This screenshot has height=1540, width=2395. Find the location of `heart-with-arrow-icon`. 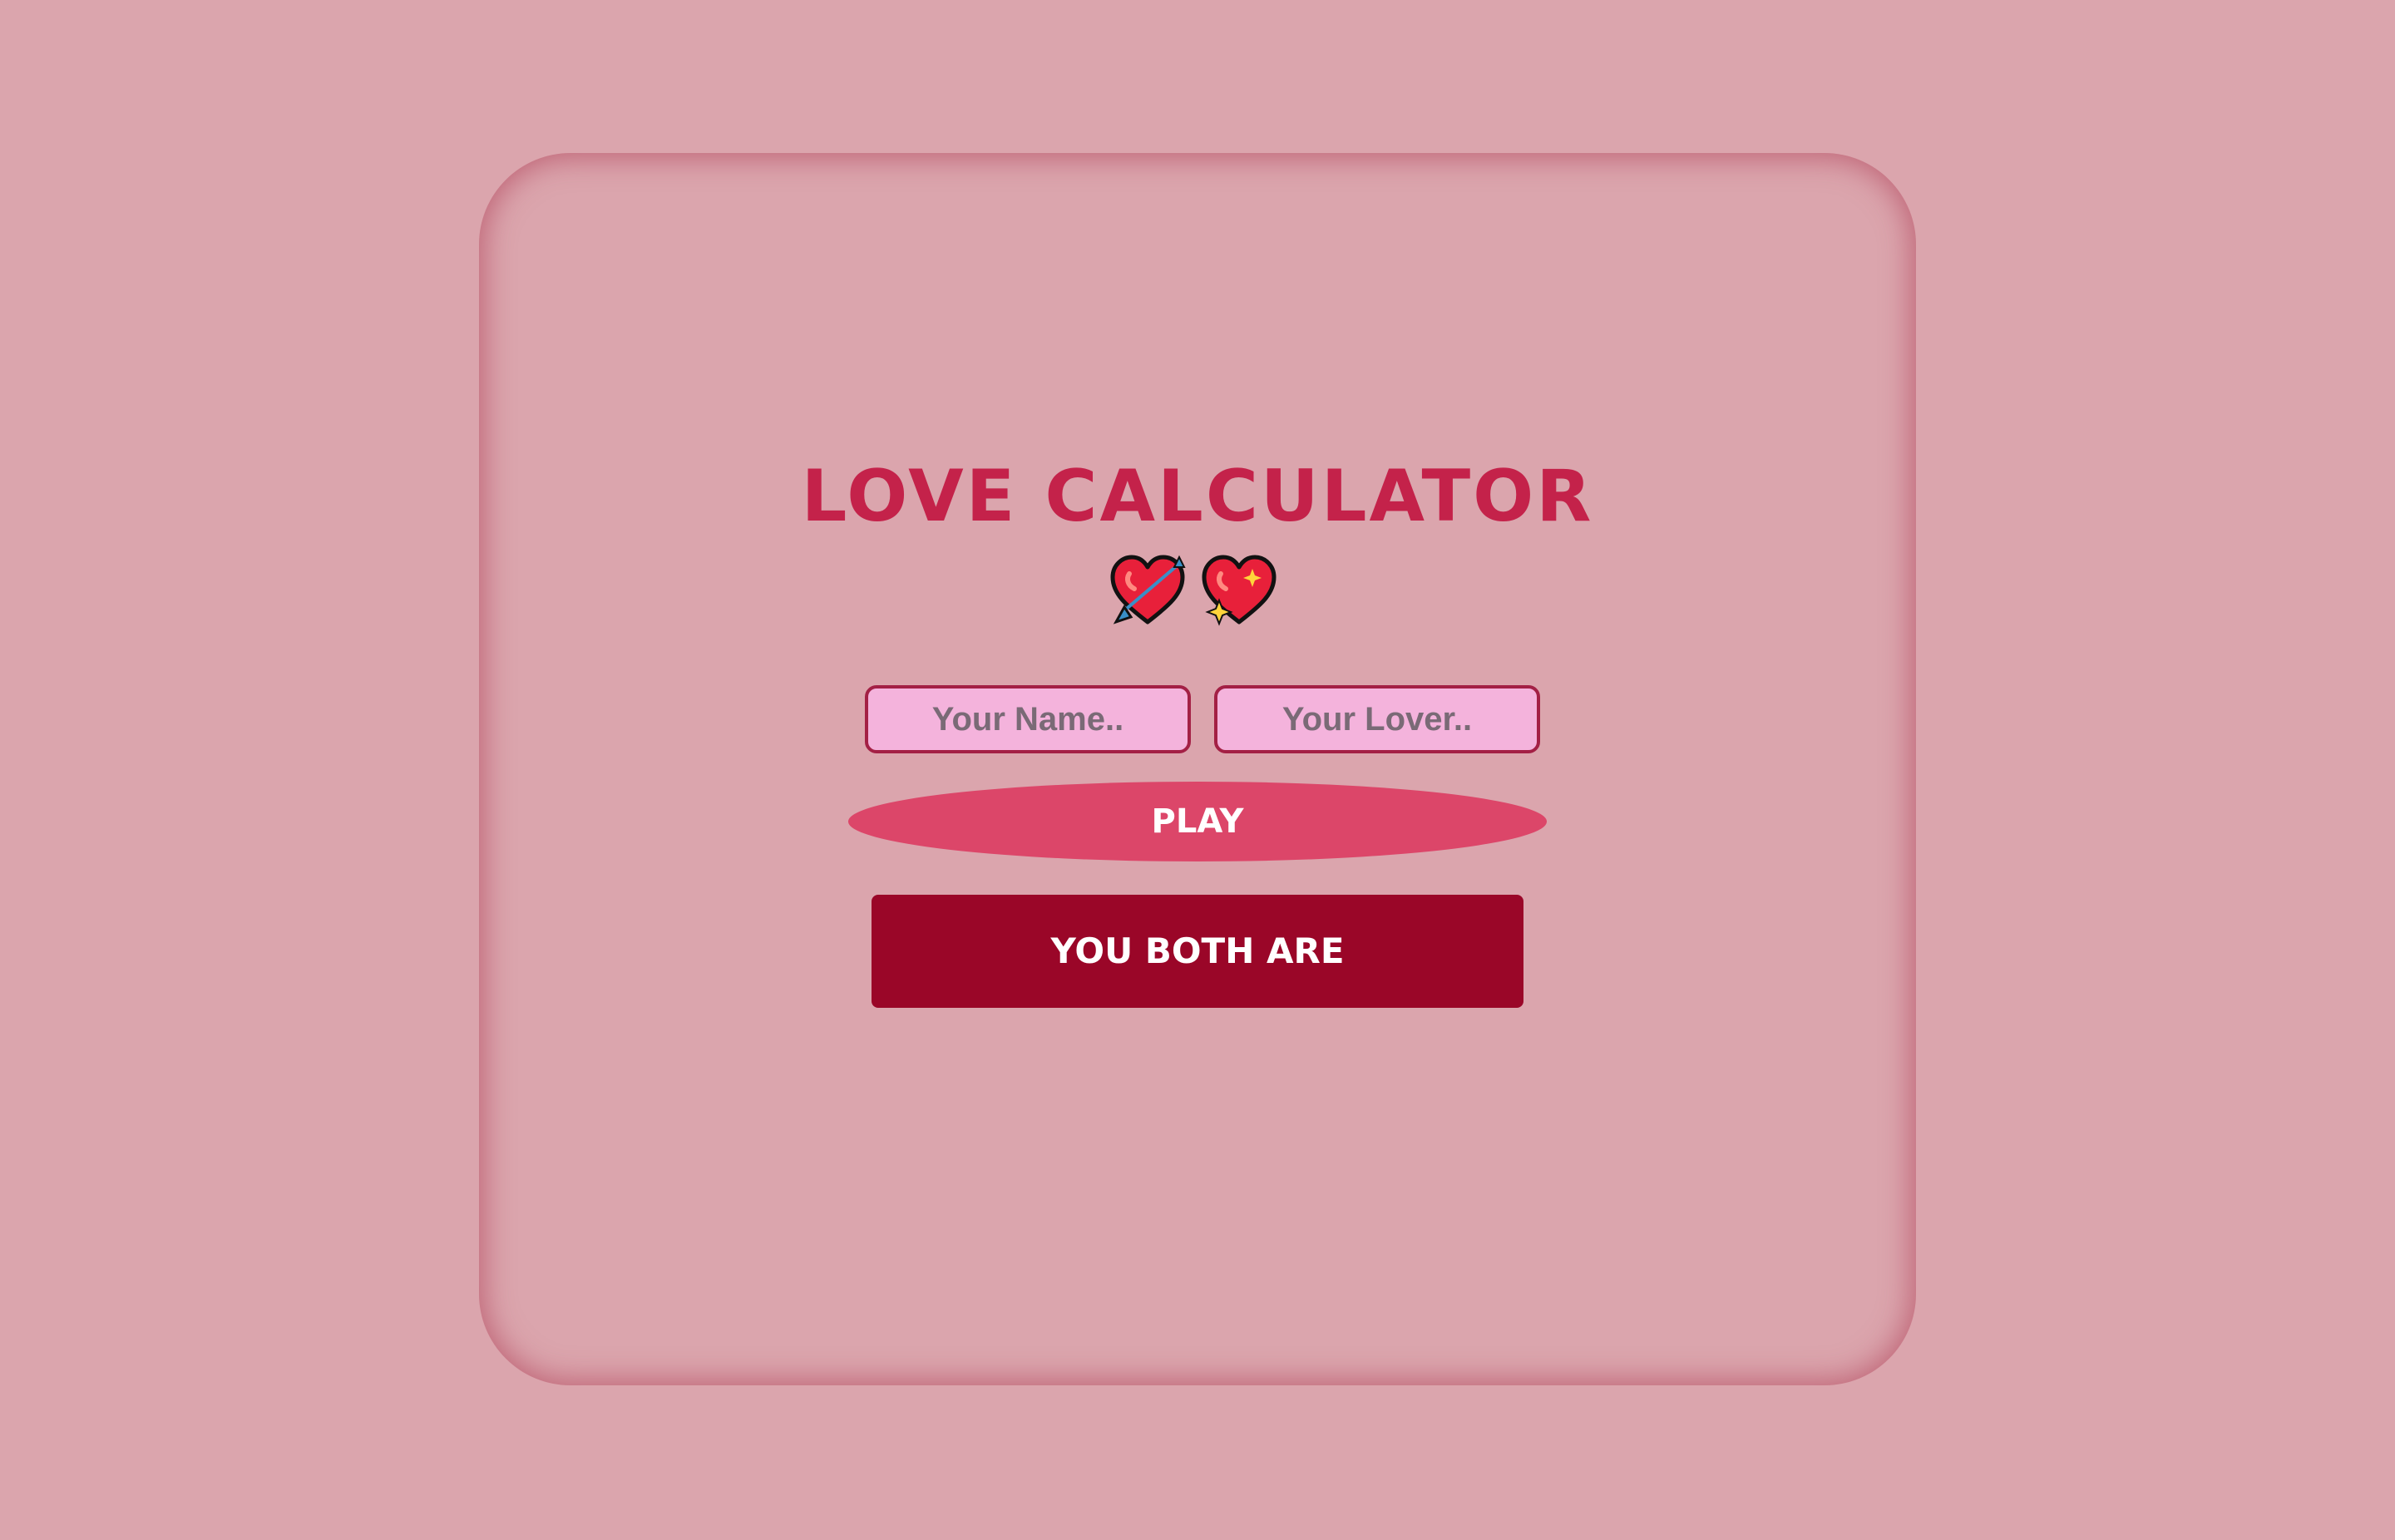

heart-with-arrow-icon is located at coordinates (1148, 589).